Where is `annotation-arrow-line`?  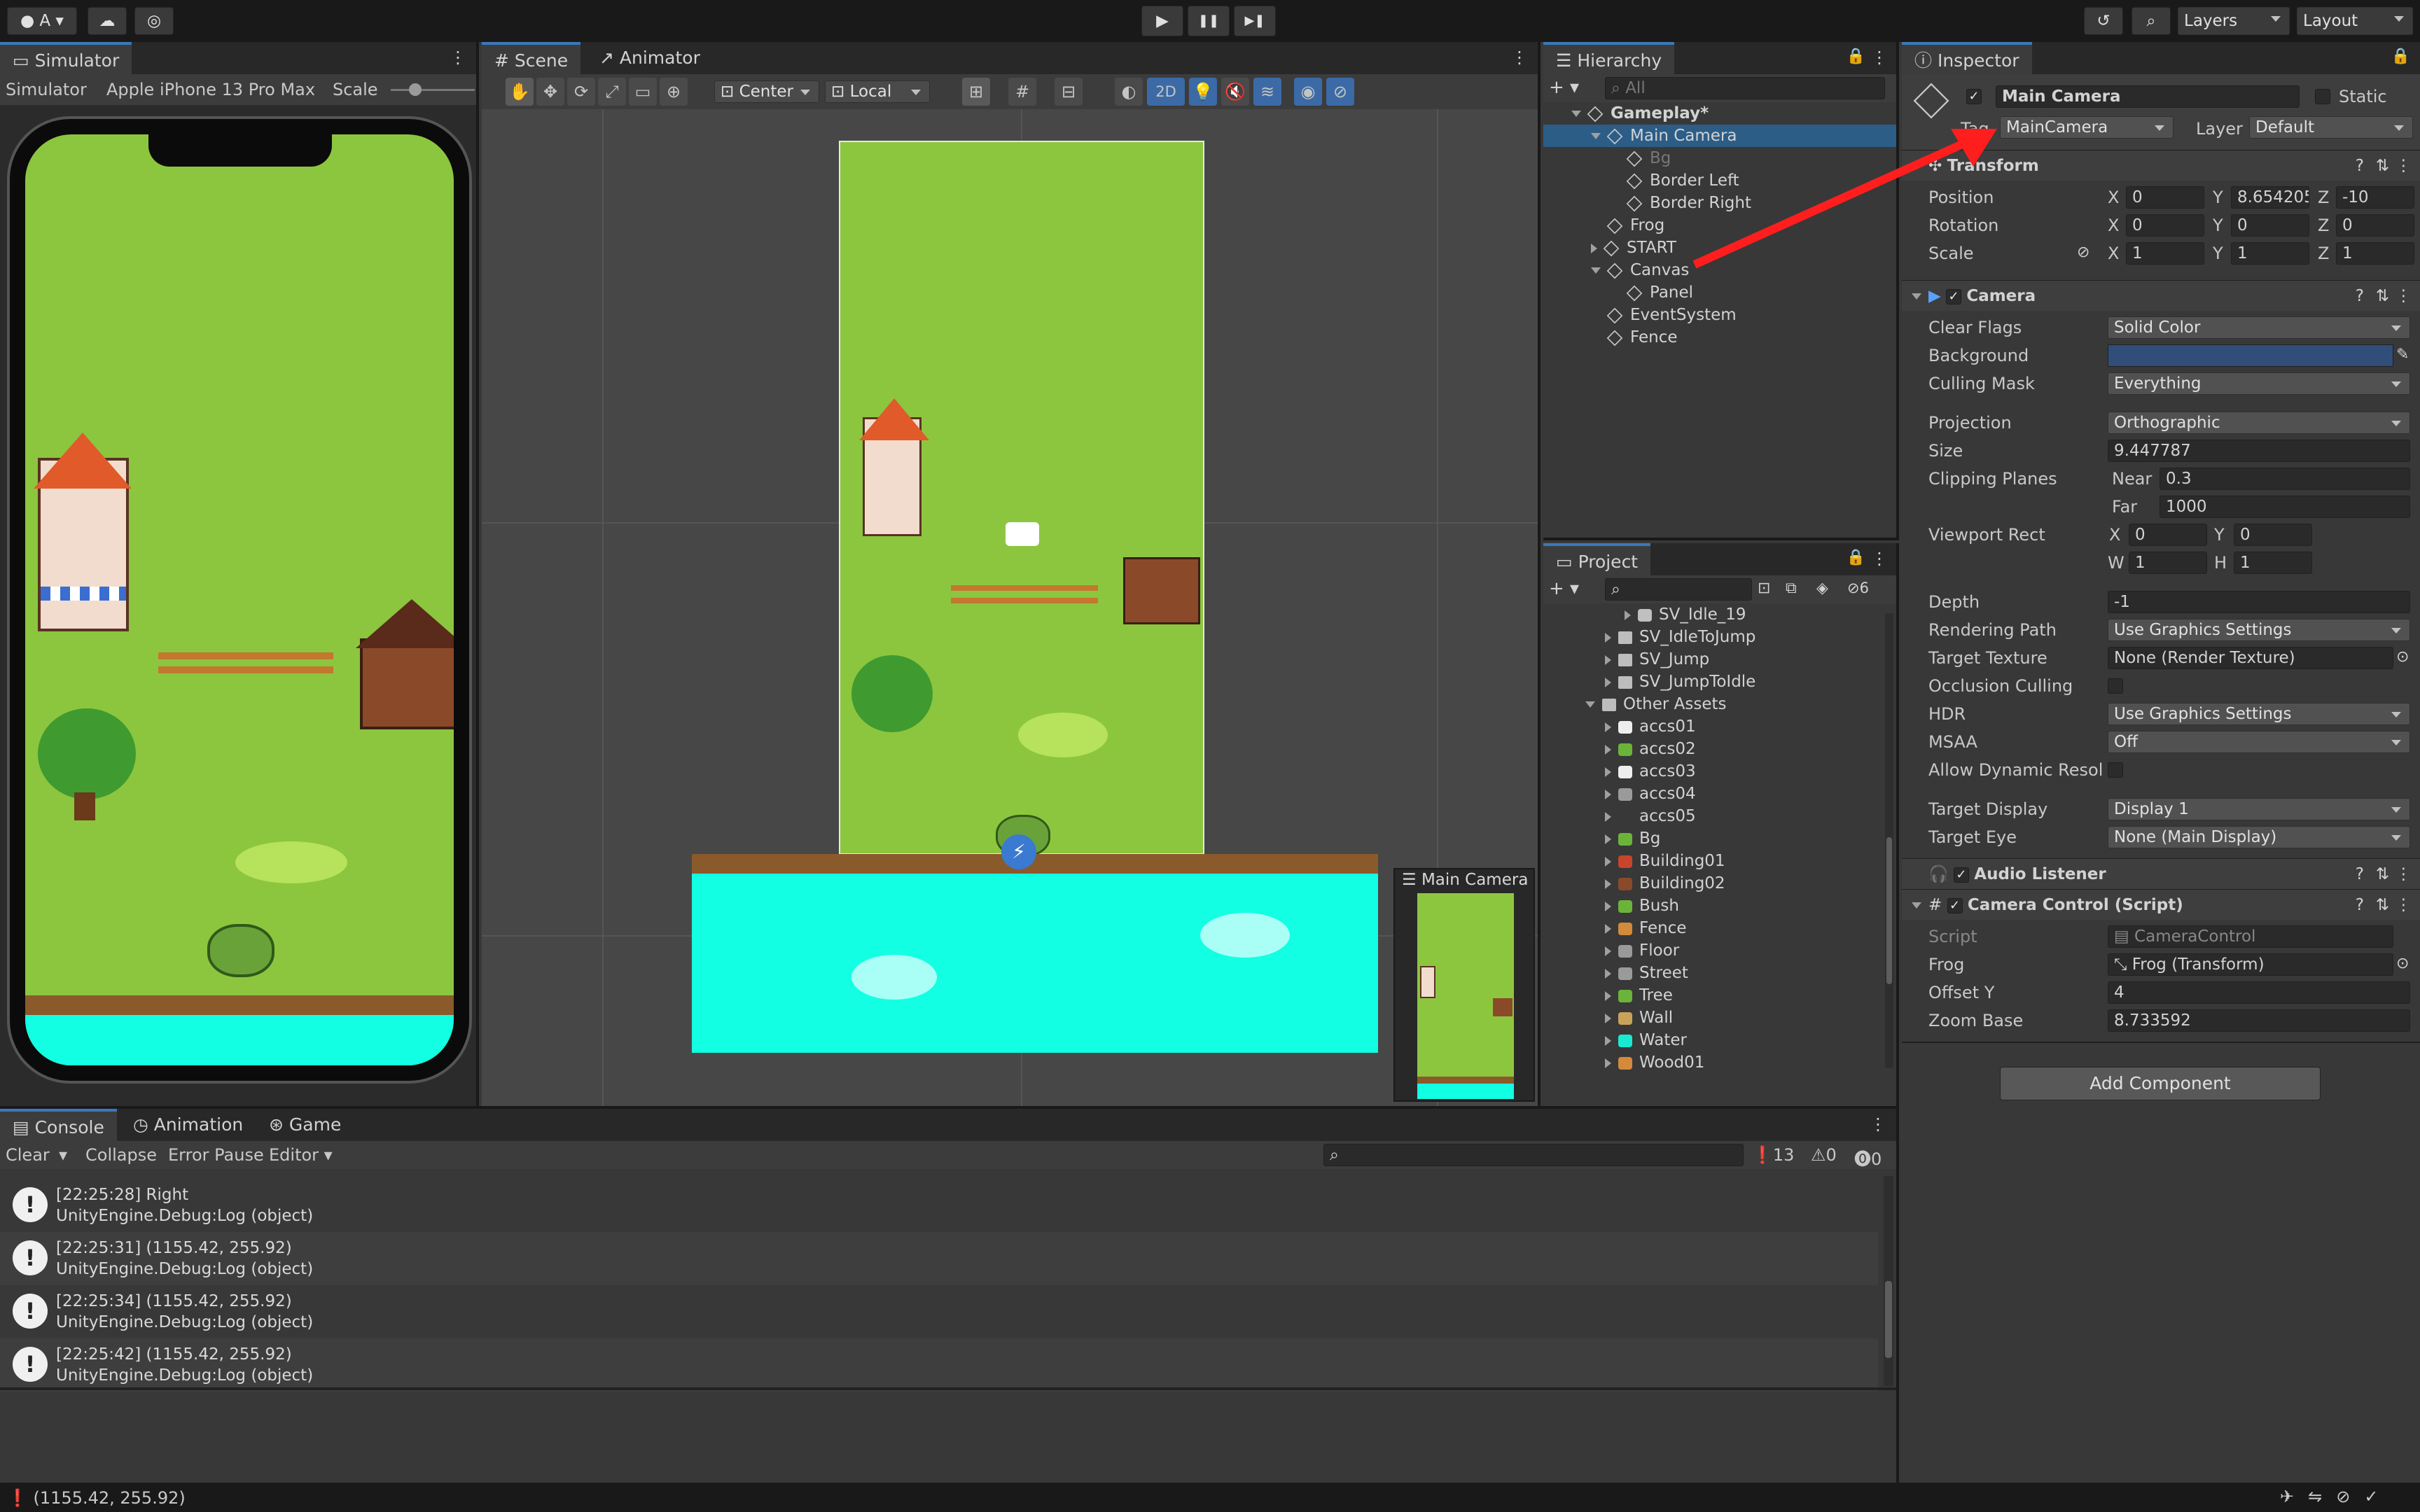
annotation-arrow-line is located at coordinates (1835, 201).